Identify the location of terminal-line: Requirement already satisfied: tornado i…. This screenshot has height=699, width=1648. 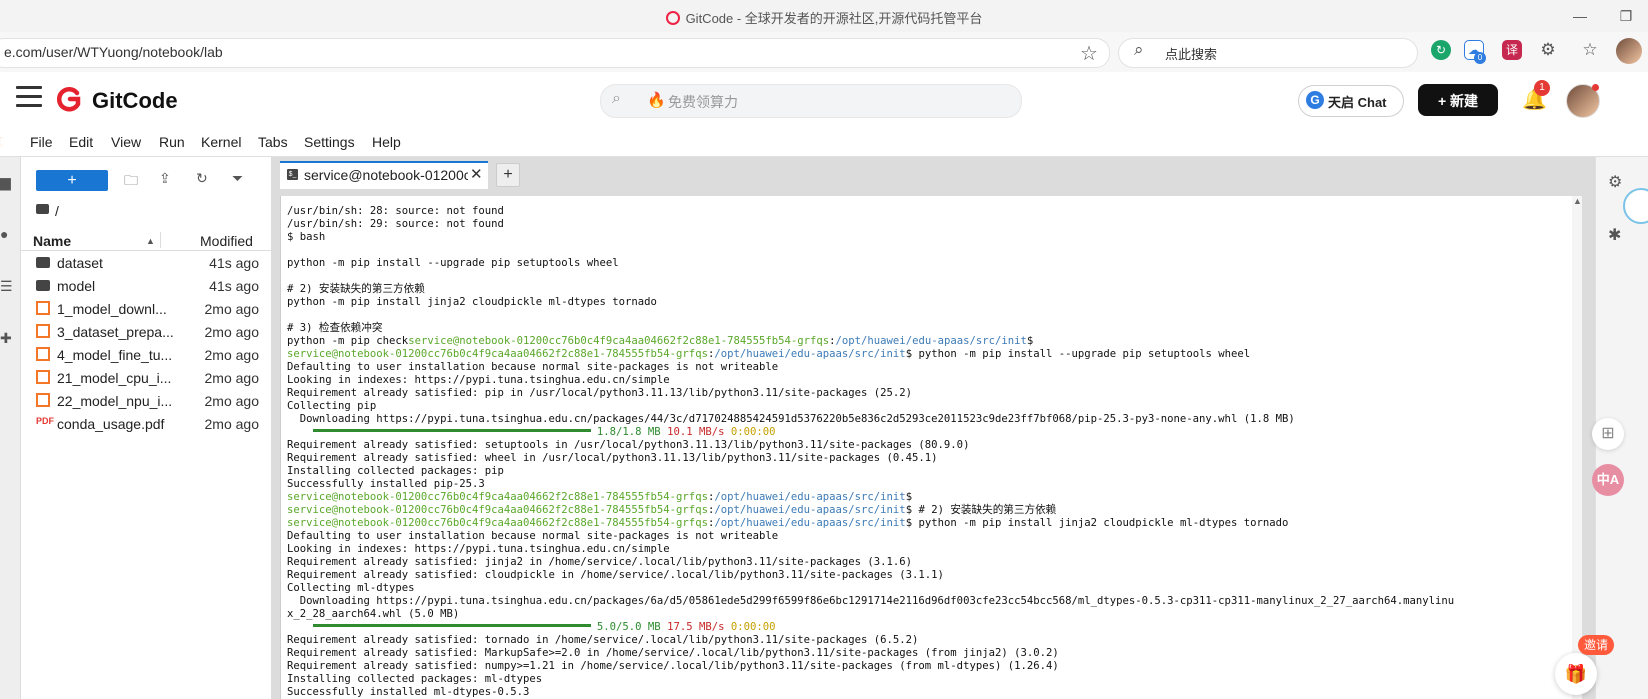
(603, 640).